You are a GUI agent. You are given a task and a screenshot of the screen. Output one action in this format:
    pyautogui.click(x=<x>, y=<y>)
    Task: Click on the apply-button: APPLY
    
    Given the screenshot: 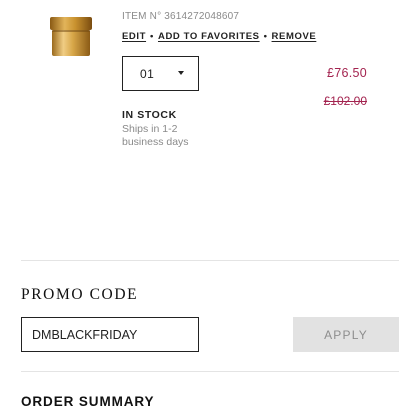 What is the action you would take?
    pyautogui.click(x=346, y=334)
    